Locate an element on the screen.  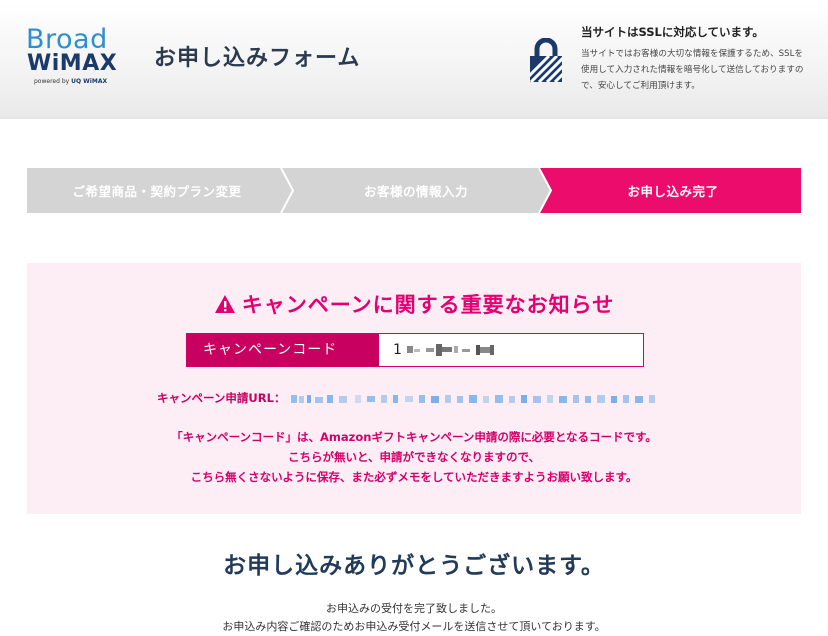
step-label: ご希望商品・契約プラン変更 is located at coordinates (157, 191).